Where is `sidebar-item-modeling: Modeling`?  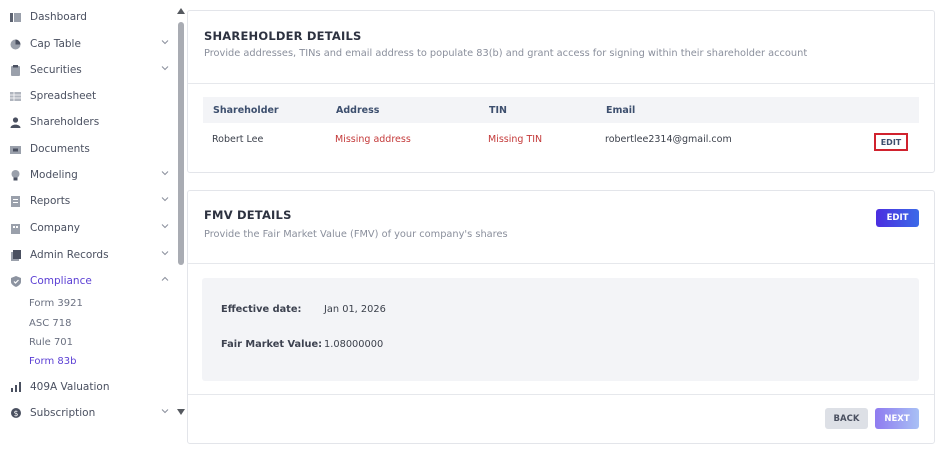
sidebar-item-modeling: Modeling is located at coordinates (93, 175).